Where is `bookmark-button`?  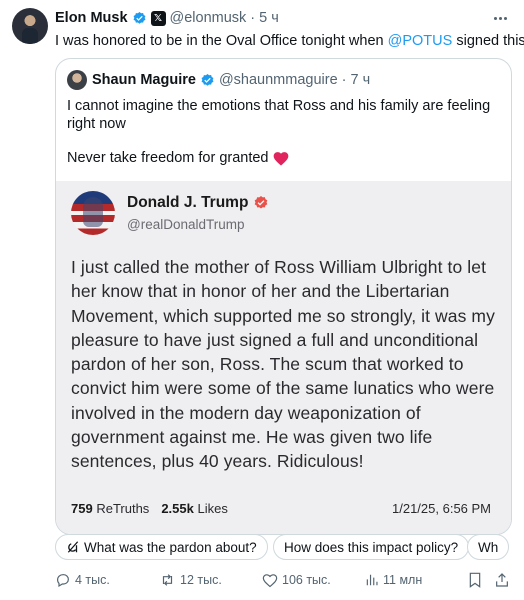 bookmark-button is located at coordinates (475, 580).